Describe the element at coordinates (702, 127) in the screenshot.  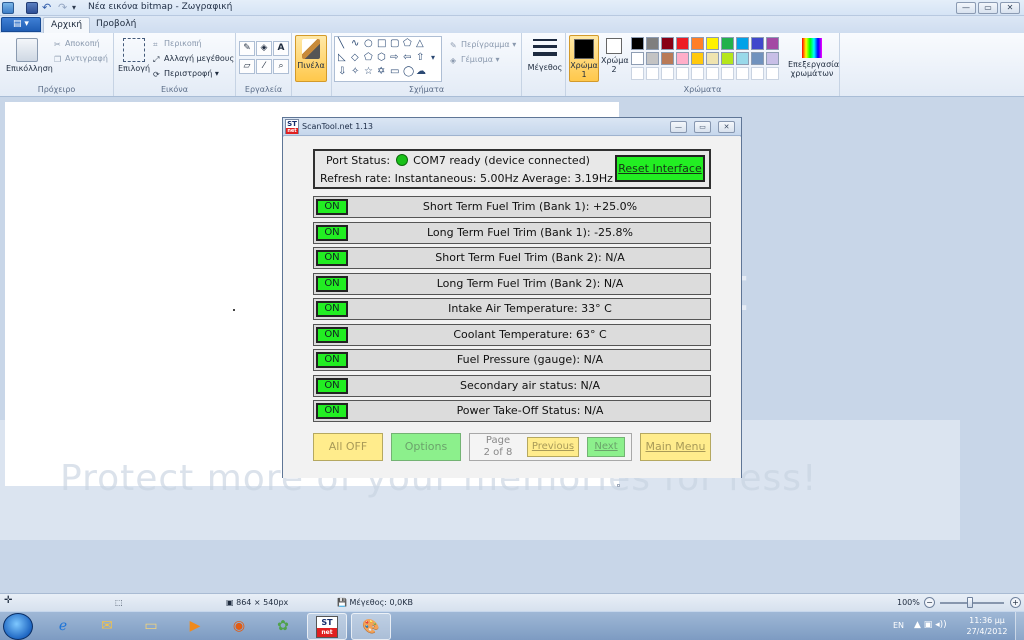
I see `scantool-maximize-button: ▭` at that location.